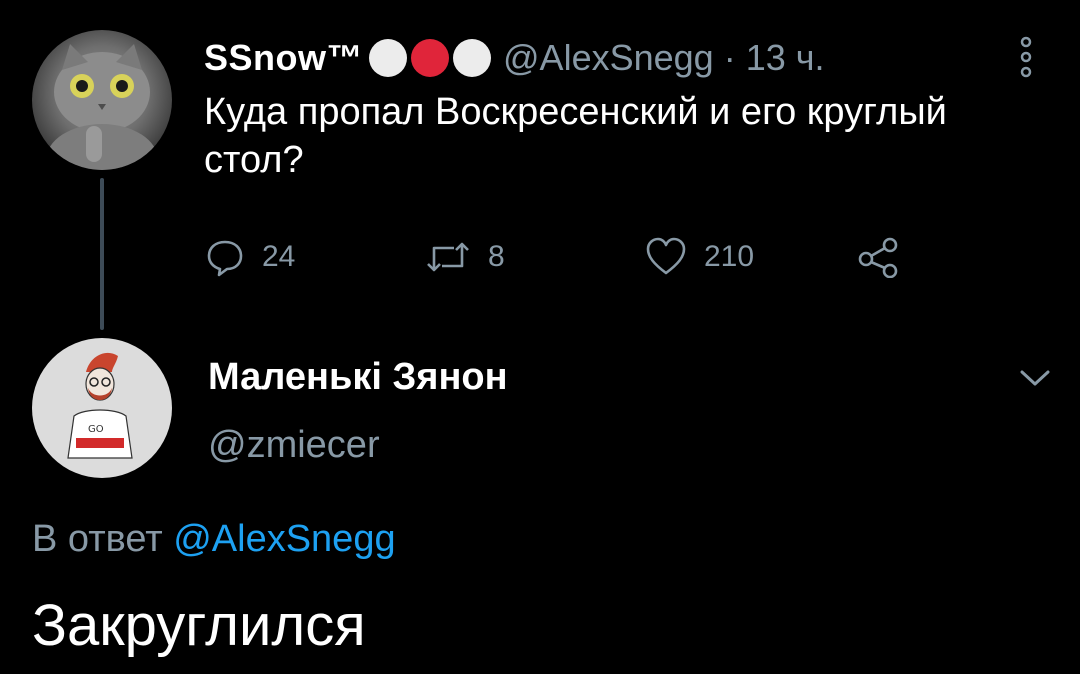  Describe the element at coordinates (1035, 378) in the screenshot. I see `chevron-down-icon` at that location.